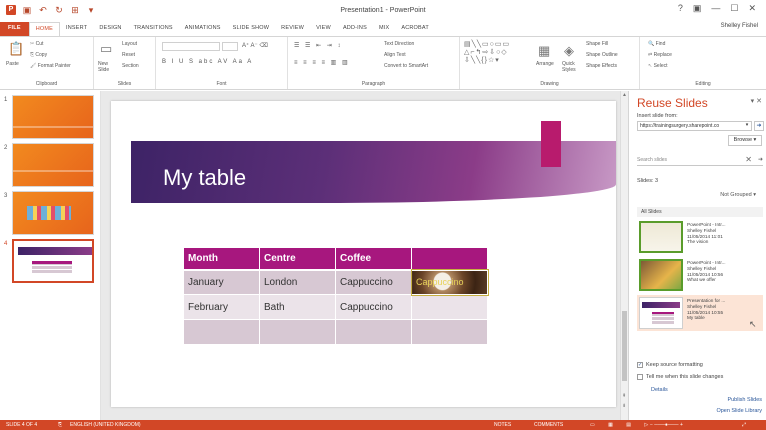  Describe the element at coordinates (738, 195) in the screenshot. I see `grouping-dropdown: Not Grouped ▾` at that location.